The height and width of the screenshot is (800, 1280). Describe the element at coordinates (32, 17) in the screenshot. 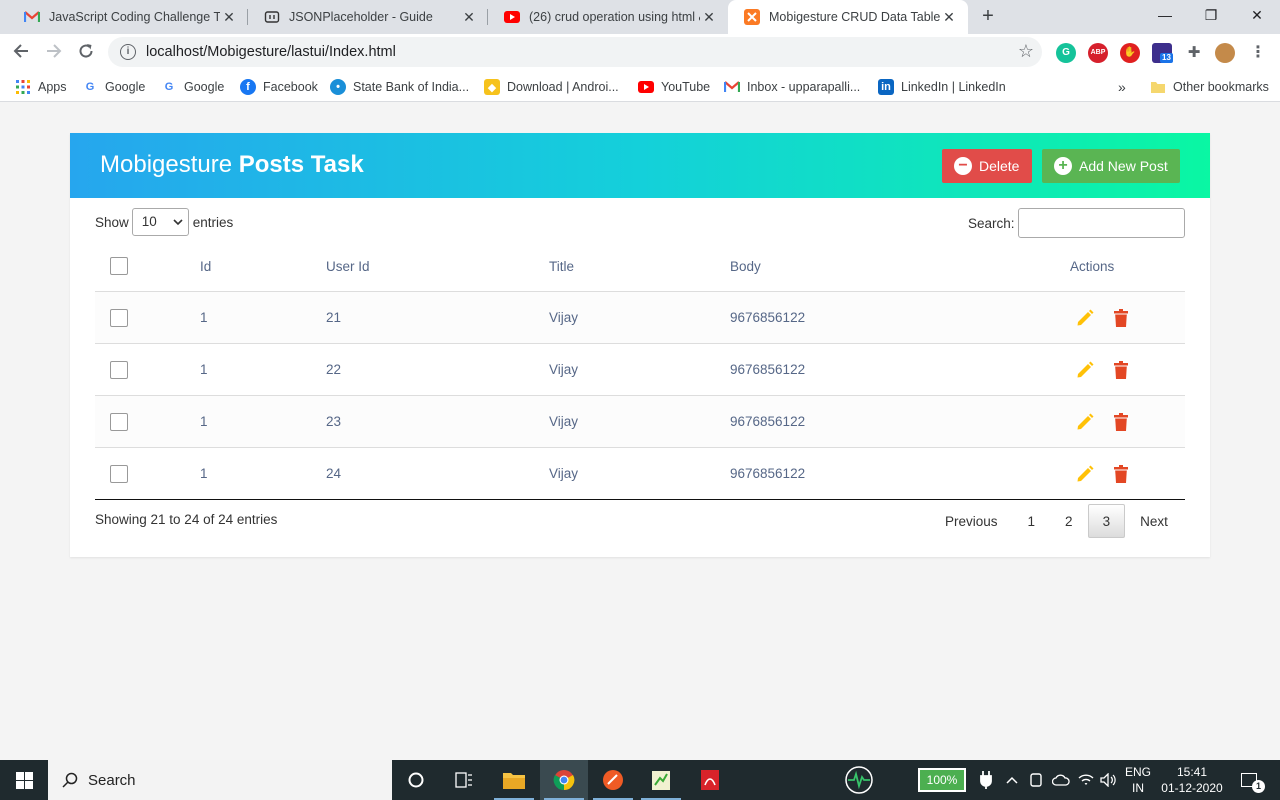

I see `gmail-icon` at that location.